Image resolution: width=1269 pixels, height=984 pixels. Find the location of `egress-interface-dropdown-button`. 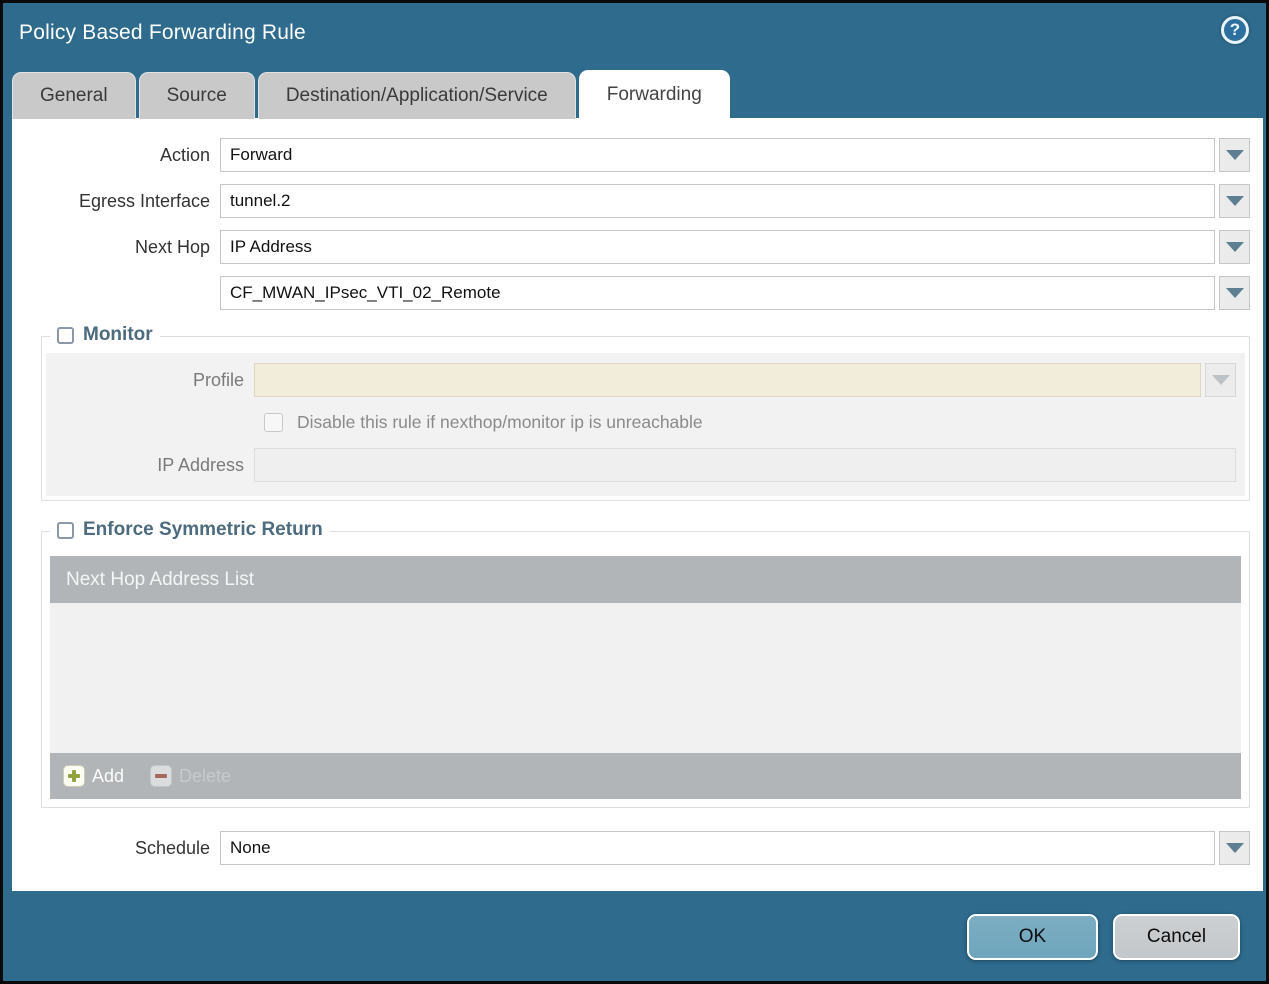

egress-interface-dropdown-button is located at coordinates (1234, 201).